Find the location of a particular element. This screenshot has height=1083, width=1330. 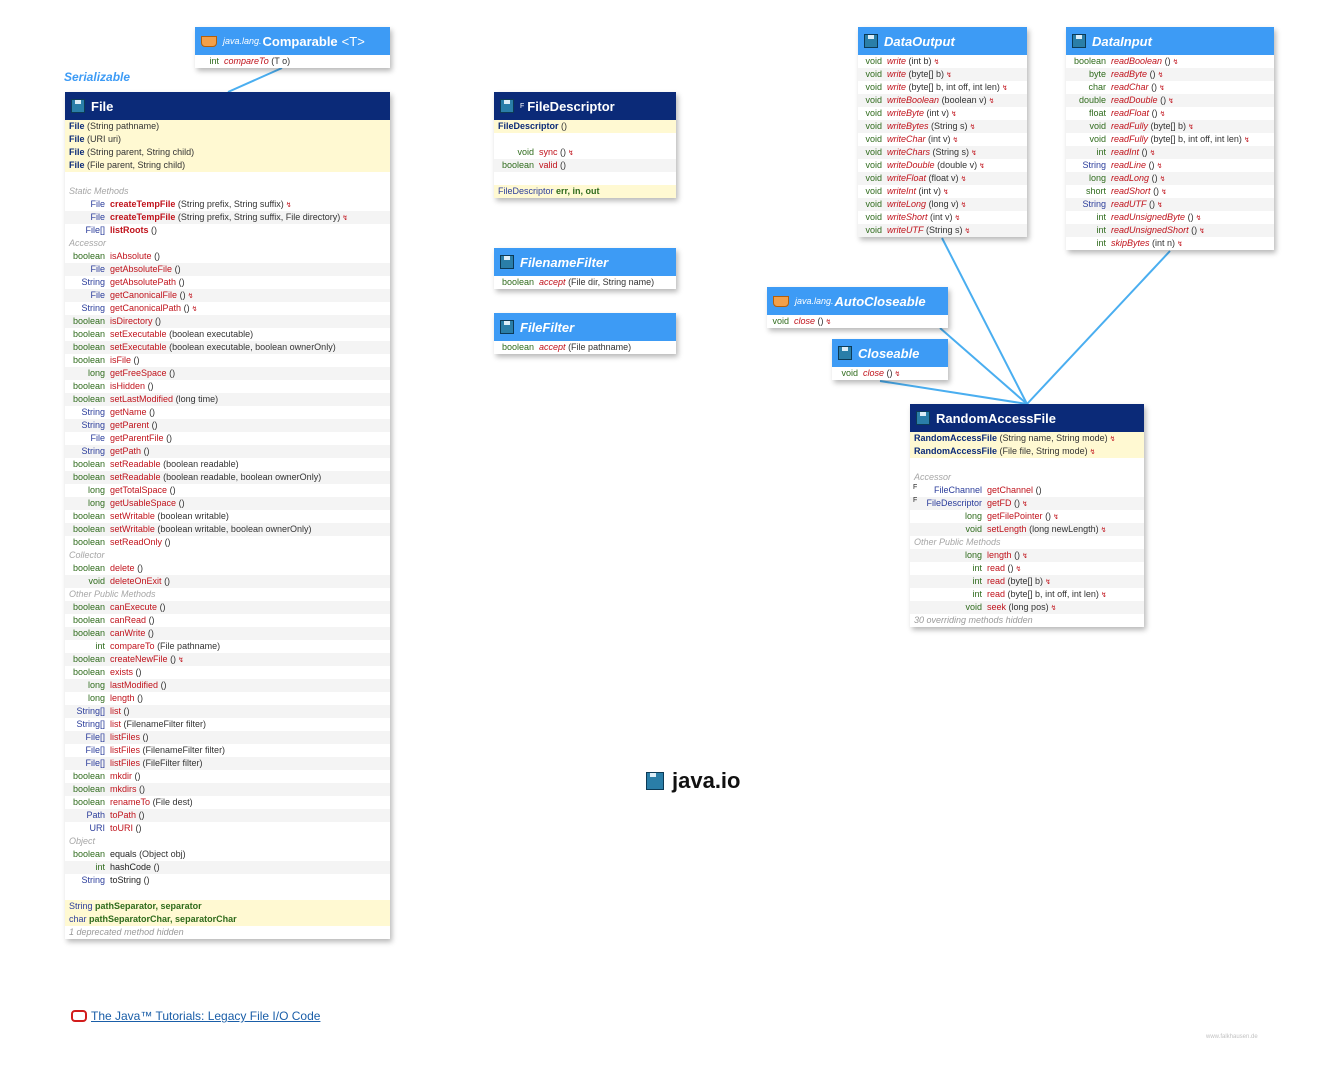

method-row: boolean accept (File pathname) is located at coordinates (585, 347).